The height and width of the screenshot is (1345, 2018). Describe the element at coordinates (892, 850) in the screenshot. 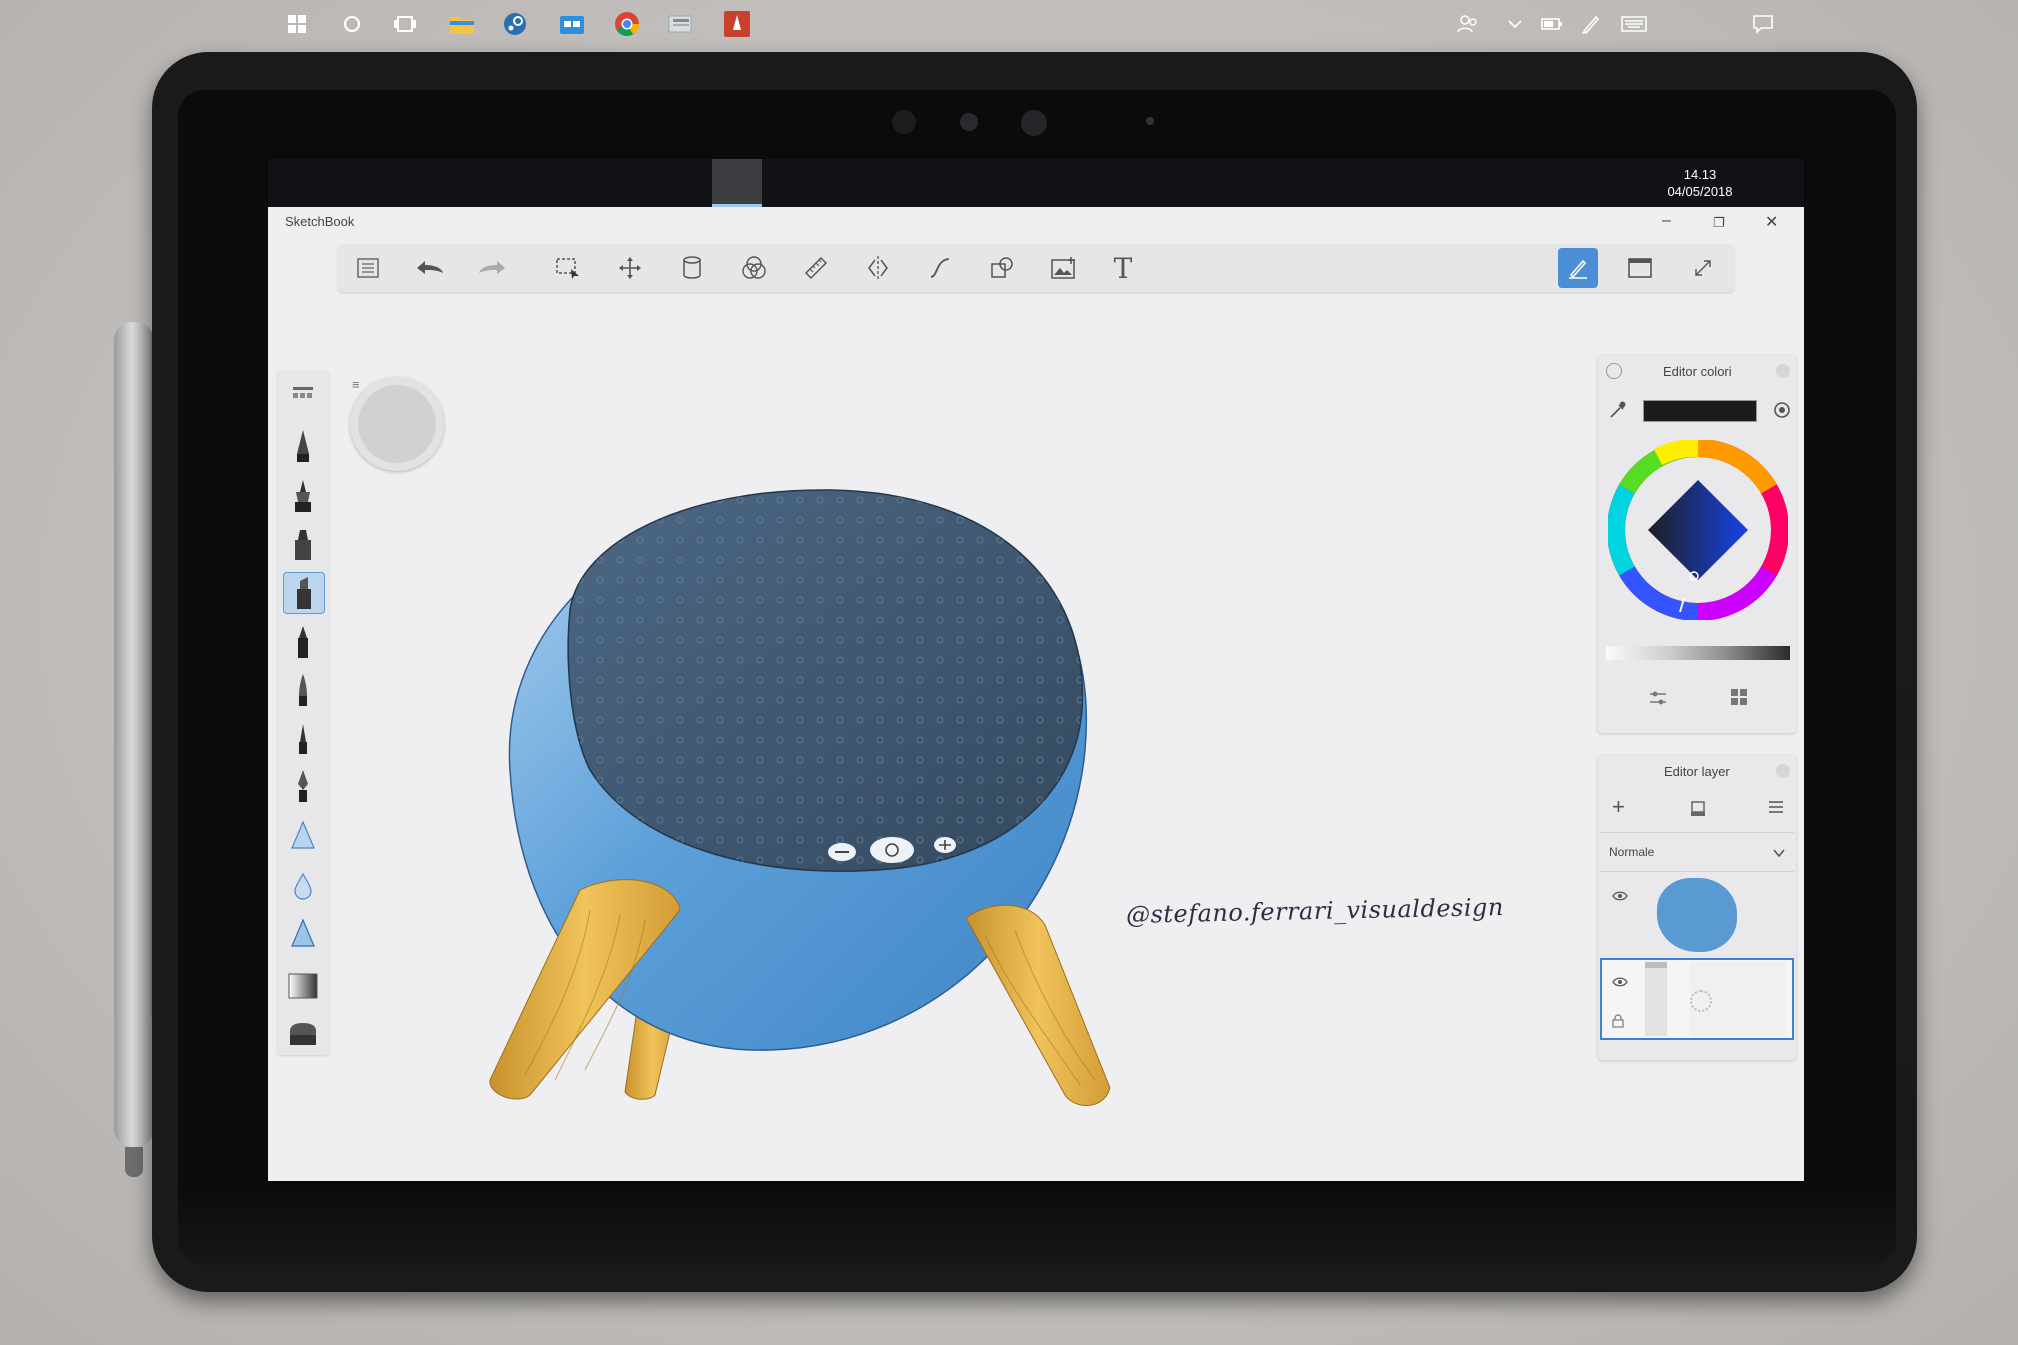

I see `power-button` at that location.